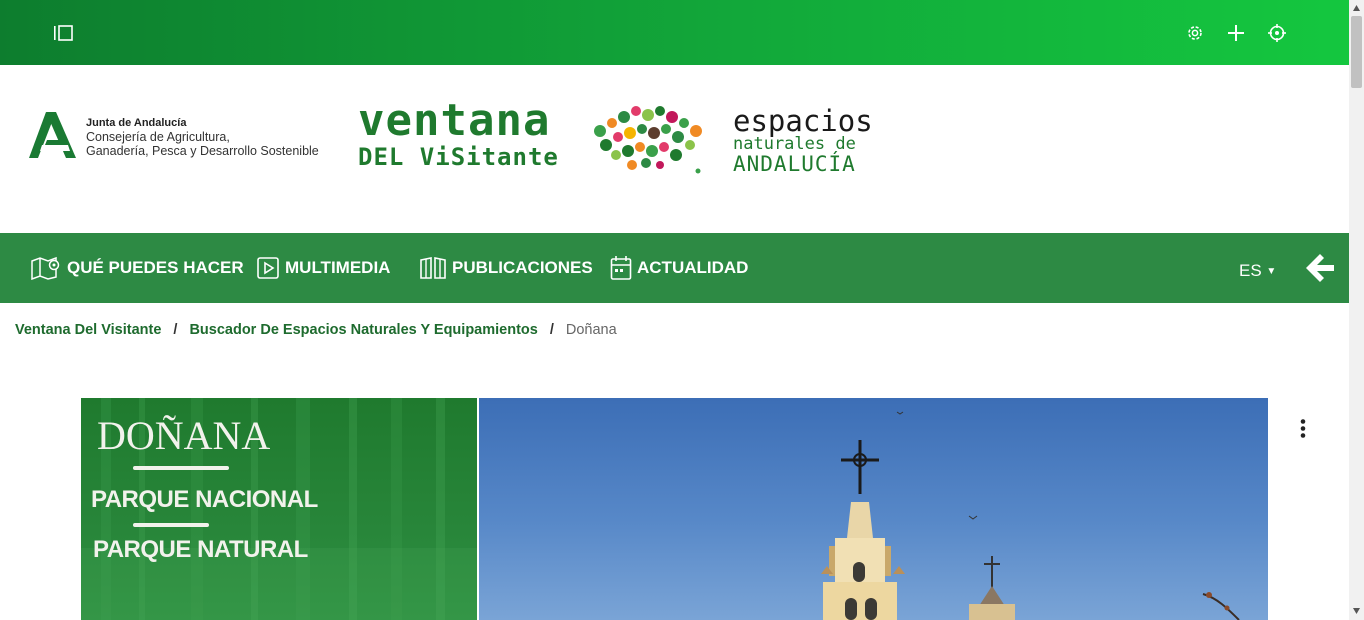  I want to click on arrow-left-icon, so click(1320, 268).